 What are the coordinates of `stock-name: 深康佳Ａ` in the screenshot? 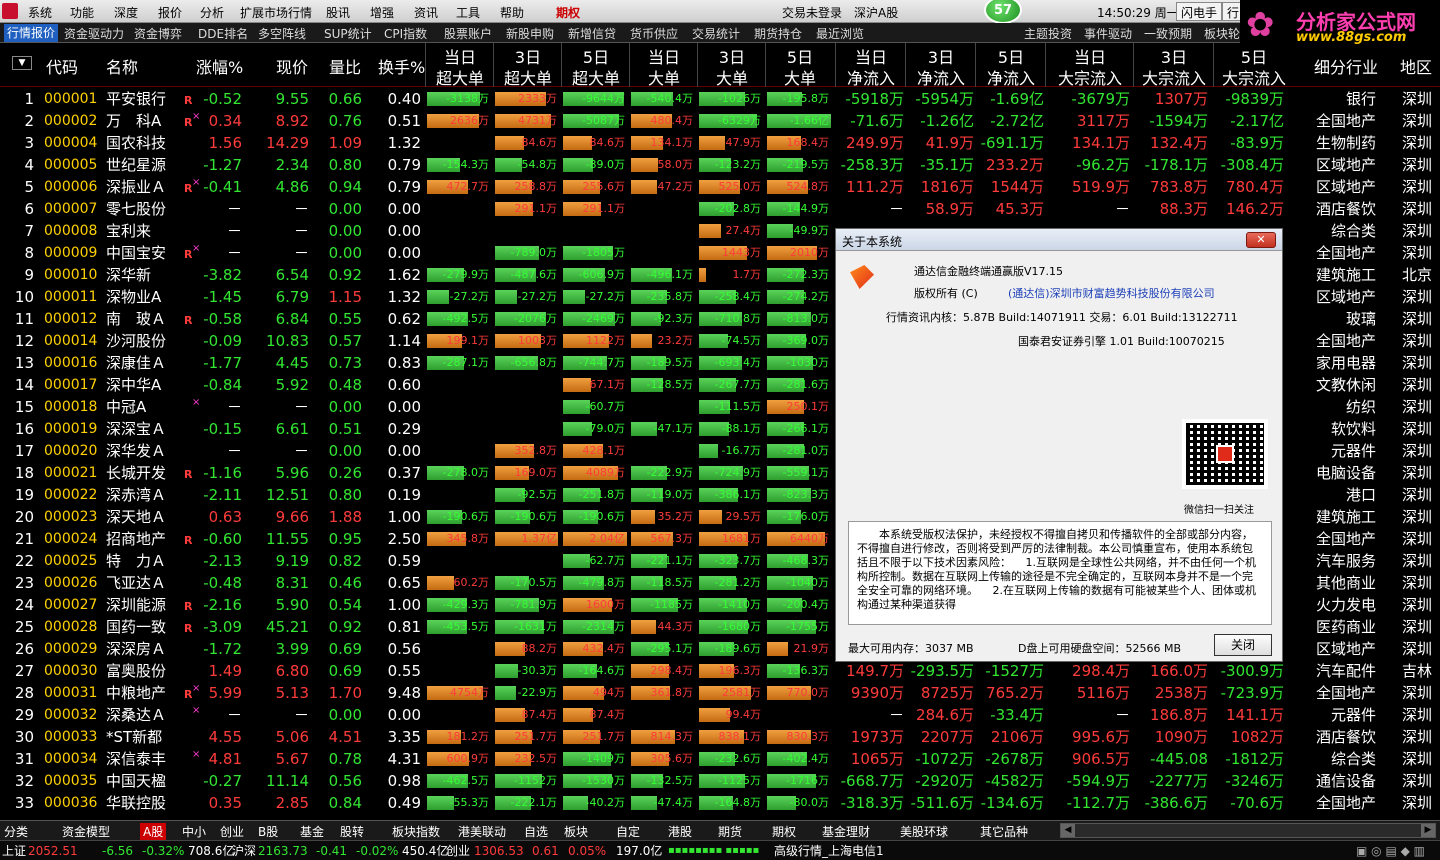 It's located at (136, 363).